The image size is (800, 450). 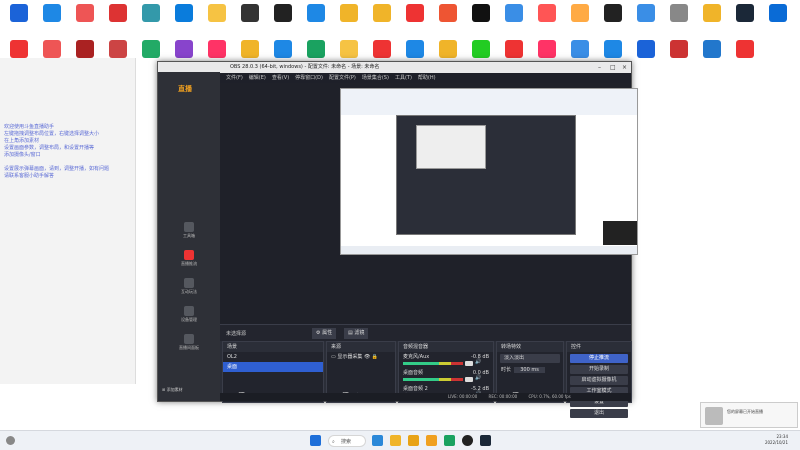 What do you see at coordinates (624, 67) in the screenshot?
I see `close-icon: ×` at bounding box center [624, 67].